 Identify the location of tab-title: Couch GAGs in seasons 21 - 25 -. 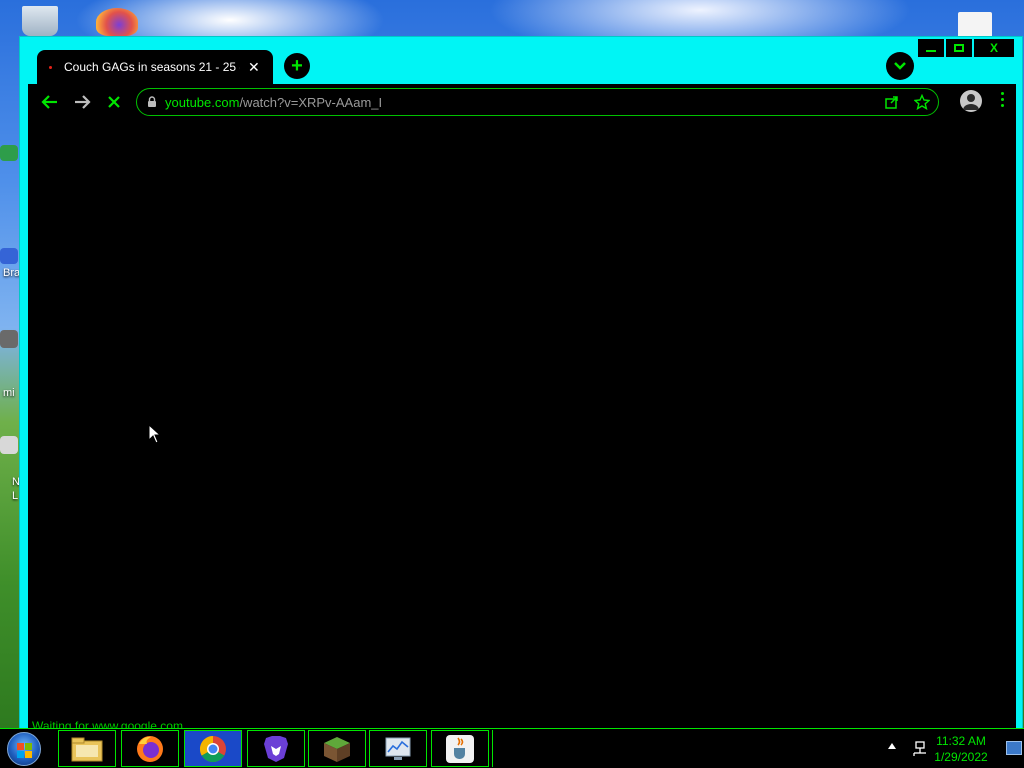
(152, 67).